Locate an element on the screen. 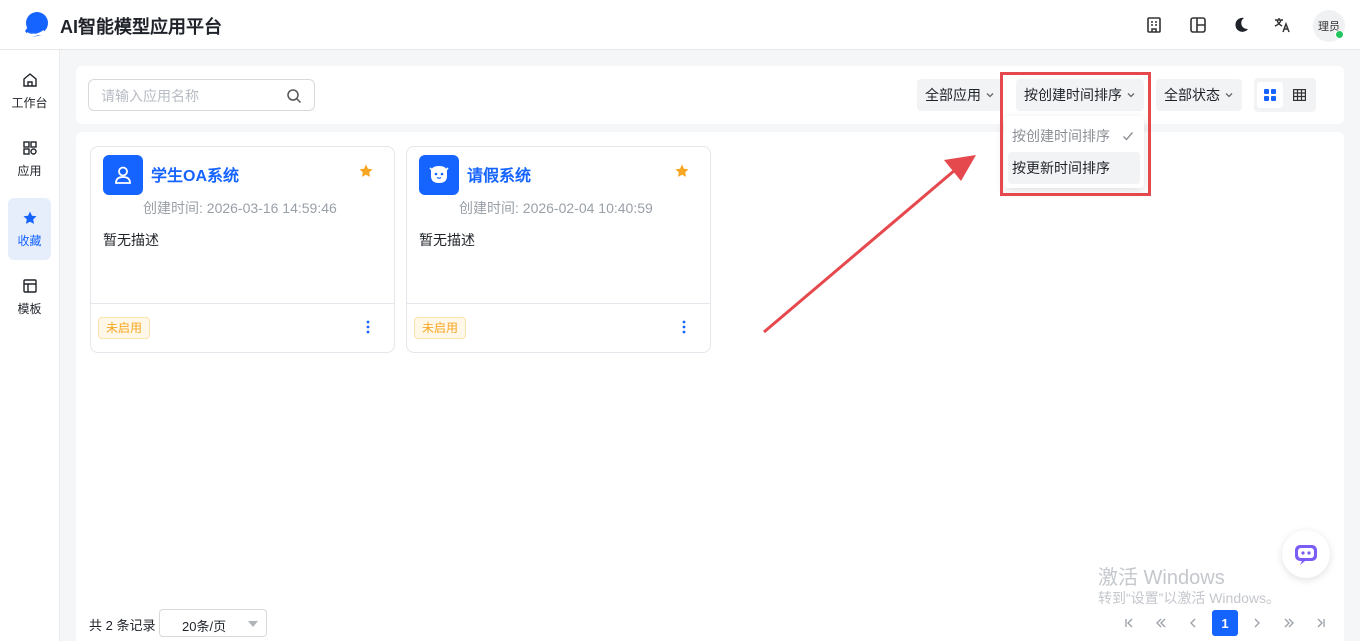 This screenshot has width=1360, height=641. sort-option-created: 按创建时间排序 is located at coordinates (1074, 136).